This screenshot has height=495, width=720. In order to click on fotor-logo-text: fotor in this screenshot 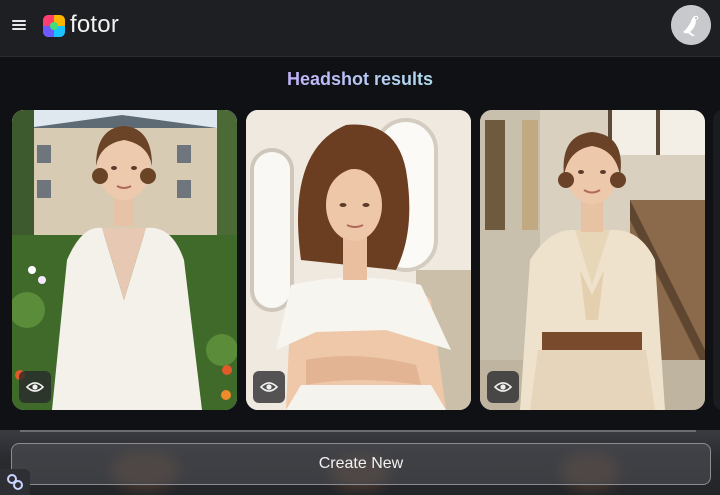, I will do `click(94, 25)`.